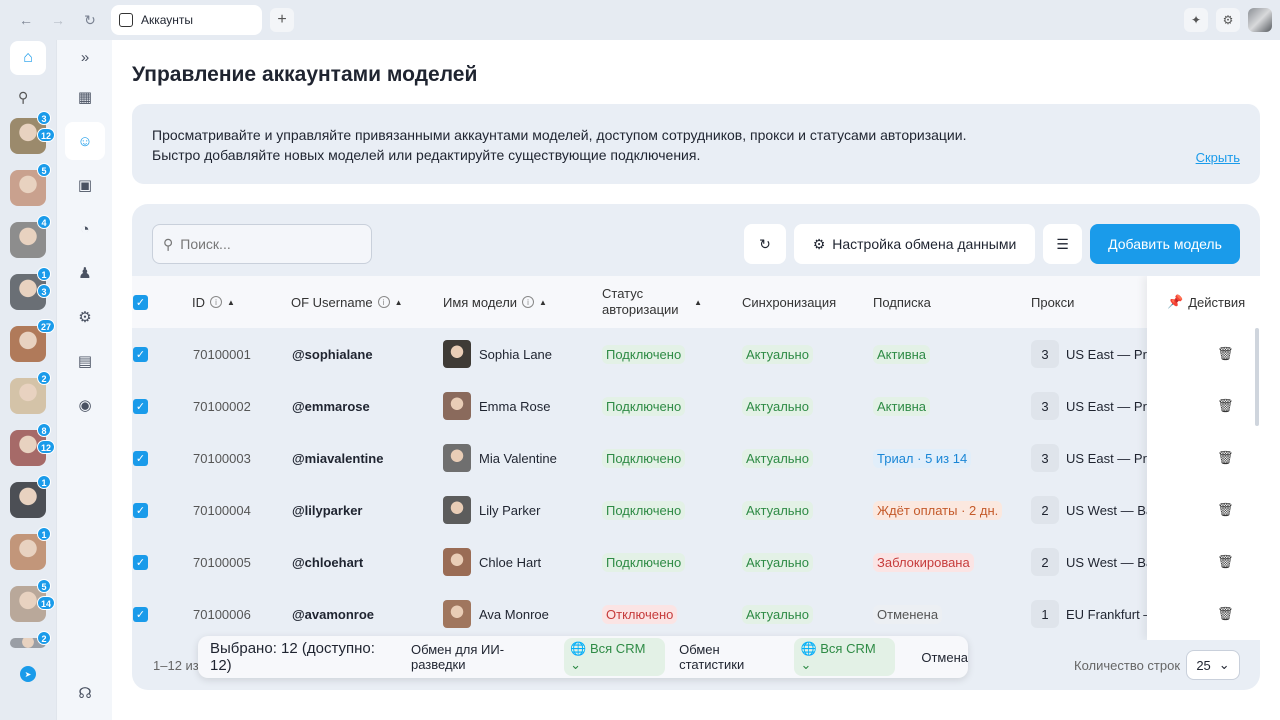 The width and height of the screenshot is (1280, 720). What do you see at coordinates (496, 614) in the screenshot?
I see `cell-model-name: Ava Monroe` at bounding box center [496, 614].